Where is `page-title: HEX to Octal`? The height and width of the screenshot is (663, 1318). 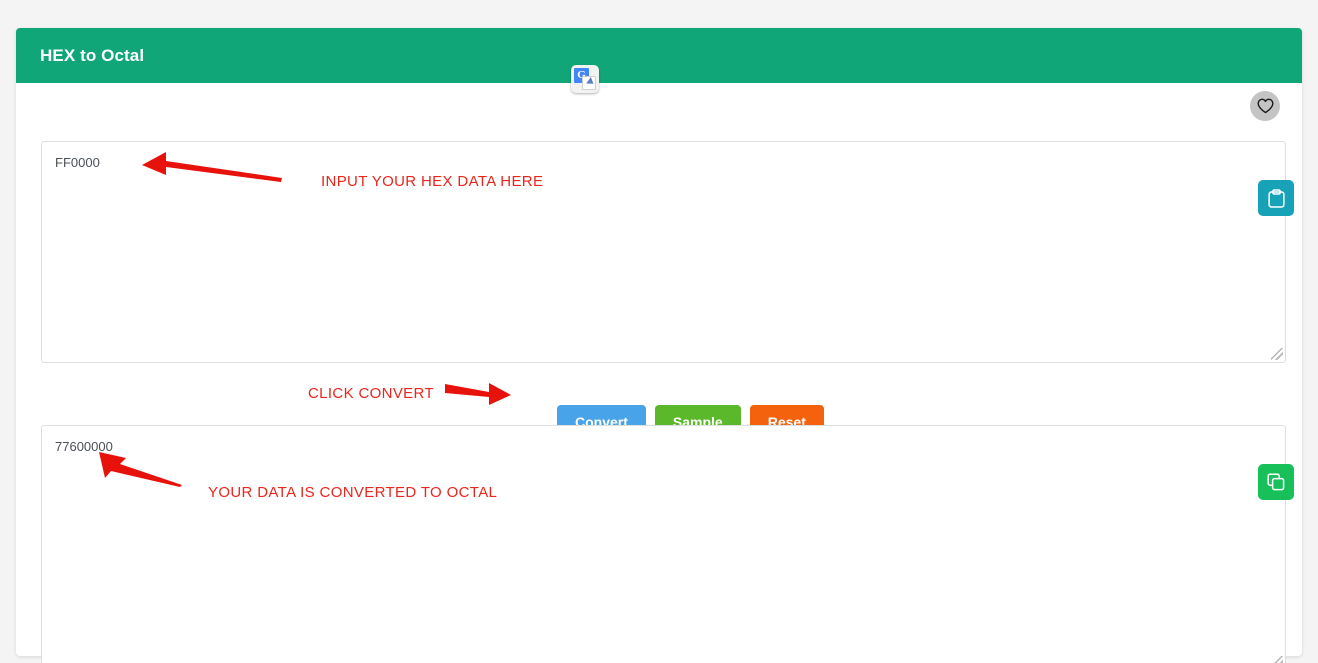
page-title: HEX to Octal is located at coordinates (92, 55).